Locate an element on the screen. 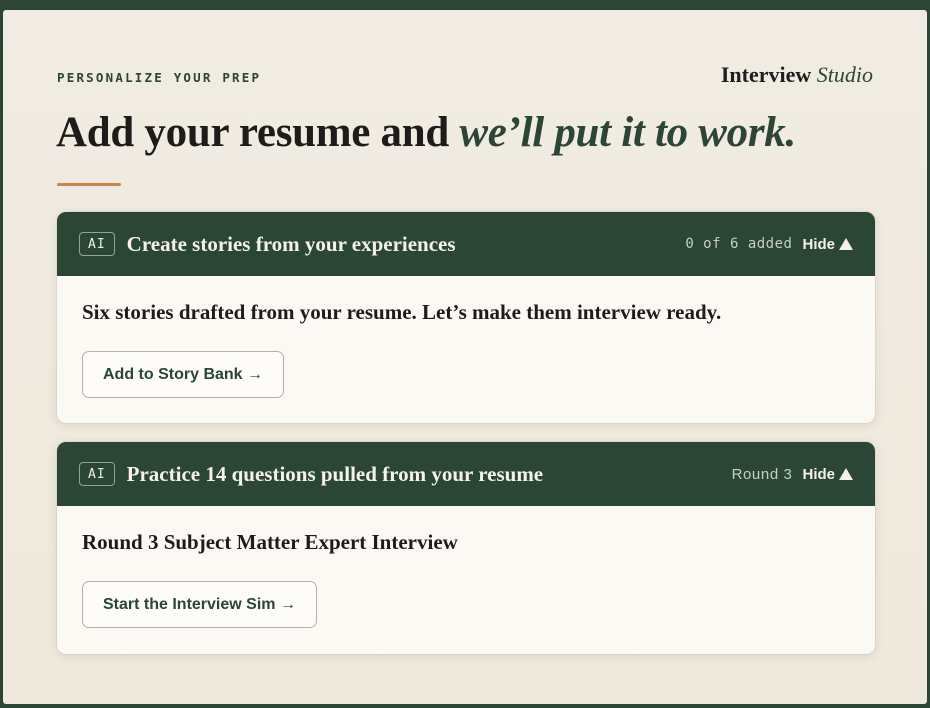 This screenshot has width=930, height=708. stories-progress-status: 0 of 6 added is located at coordinates (739, 244).